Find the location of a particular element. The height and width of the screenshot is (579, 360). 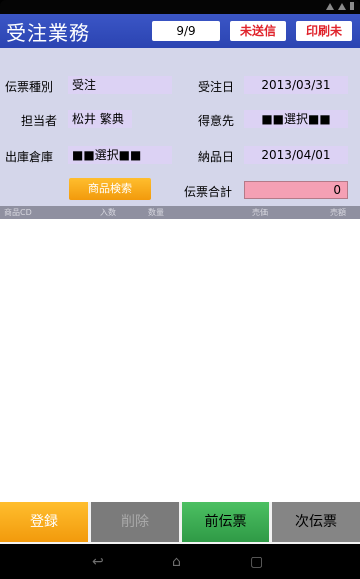

register-button: 登録 is located at coordinates (44, 522).